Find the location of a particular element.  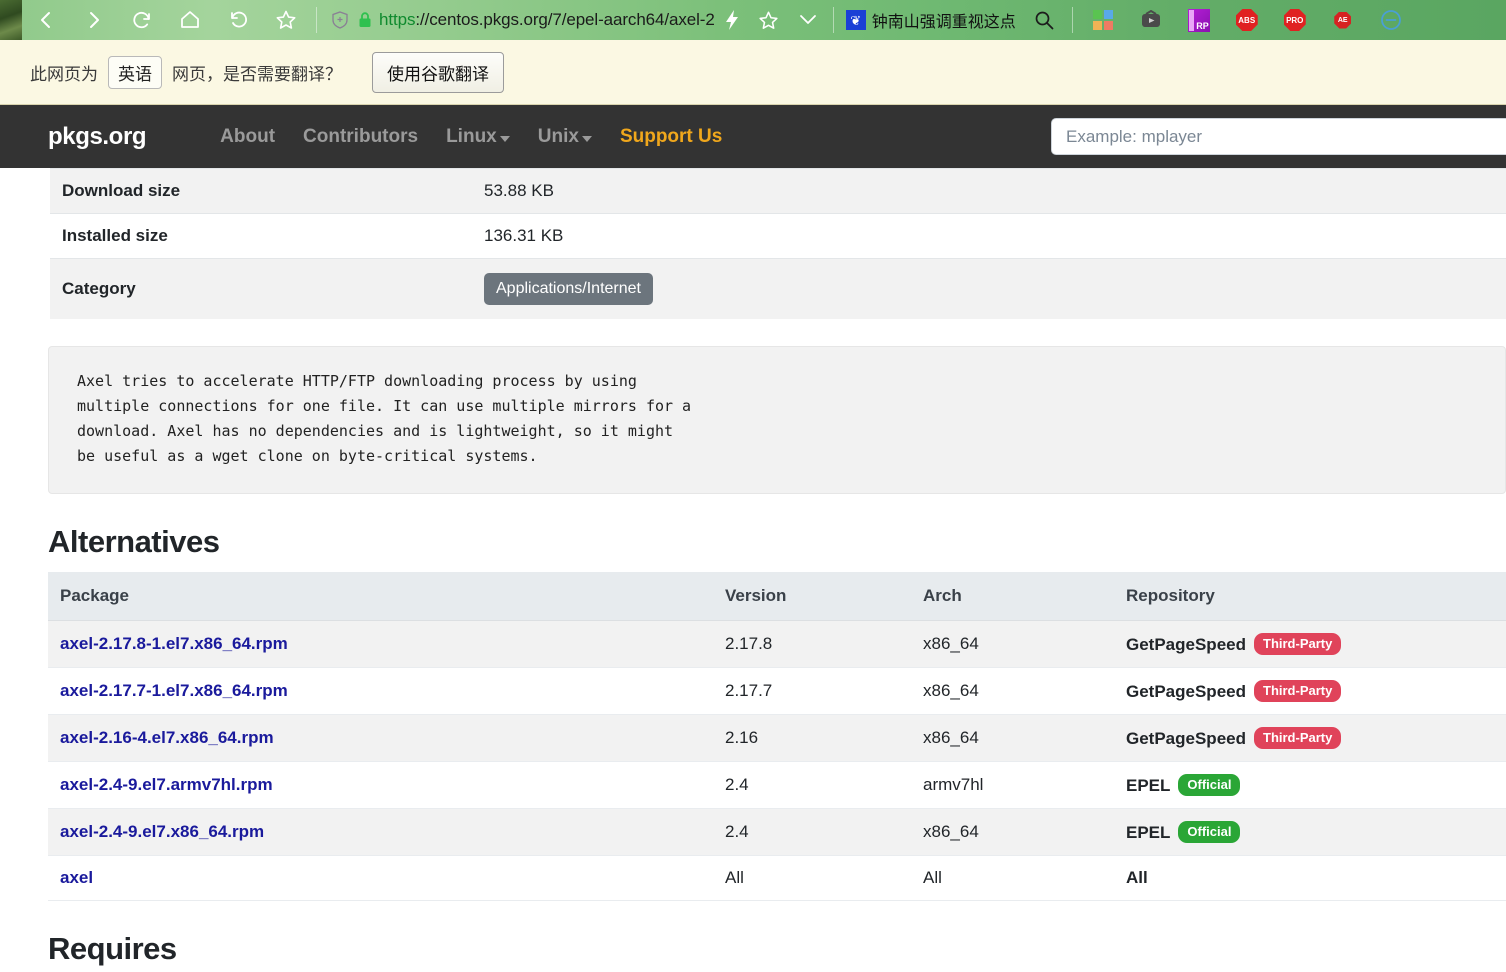

nav-links: About Contributors Linux Unix Support Us is located at coordinates (471, 137).